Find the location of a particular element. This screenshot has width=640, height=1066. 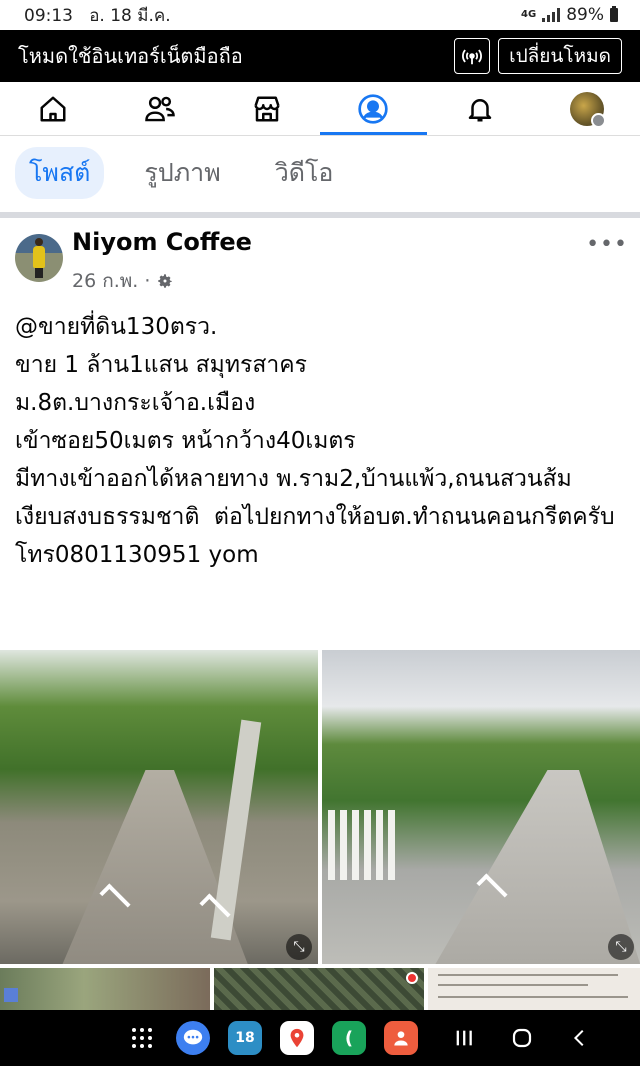

post-photo-2: ⤡ is located at coordinates (481, 807).